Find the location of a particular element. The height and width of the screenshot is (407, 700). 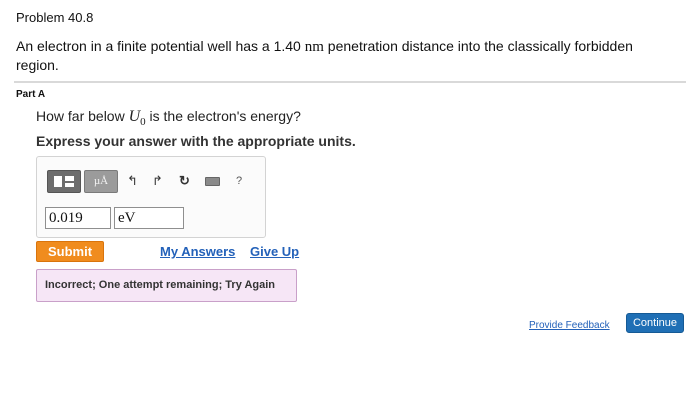

question-after: is the electron's energy? is located at coordinates (223, 116).